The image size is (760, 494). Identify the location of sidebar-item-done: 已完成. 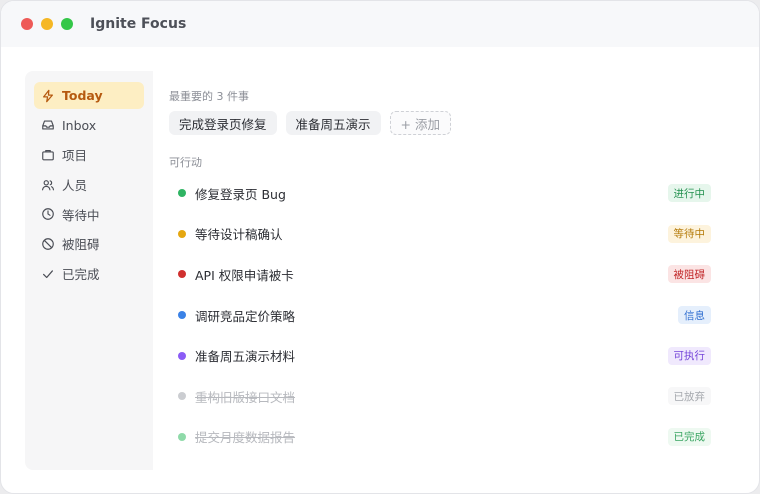
(89, 273).